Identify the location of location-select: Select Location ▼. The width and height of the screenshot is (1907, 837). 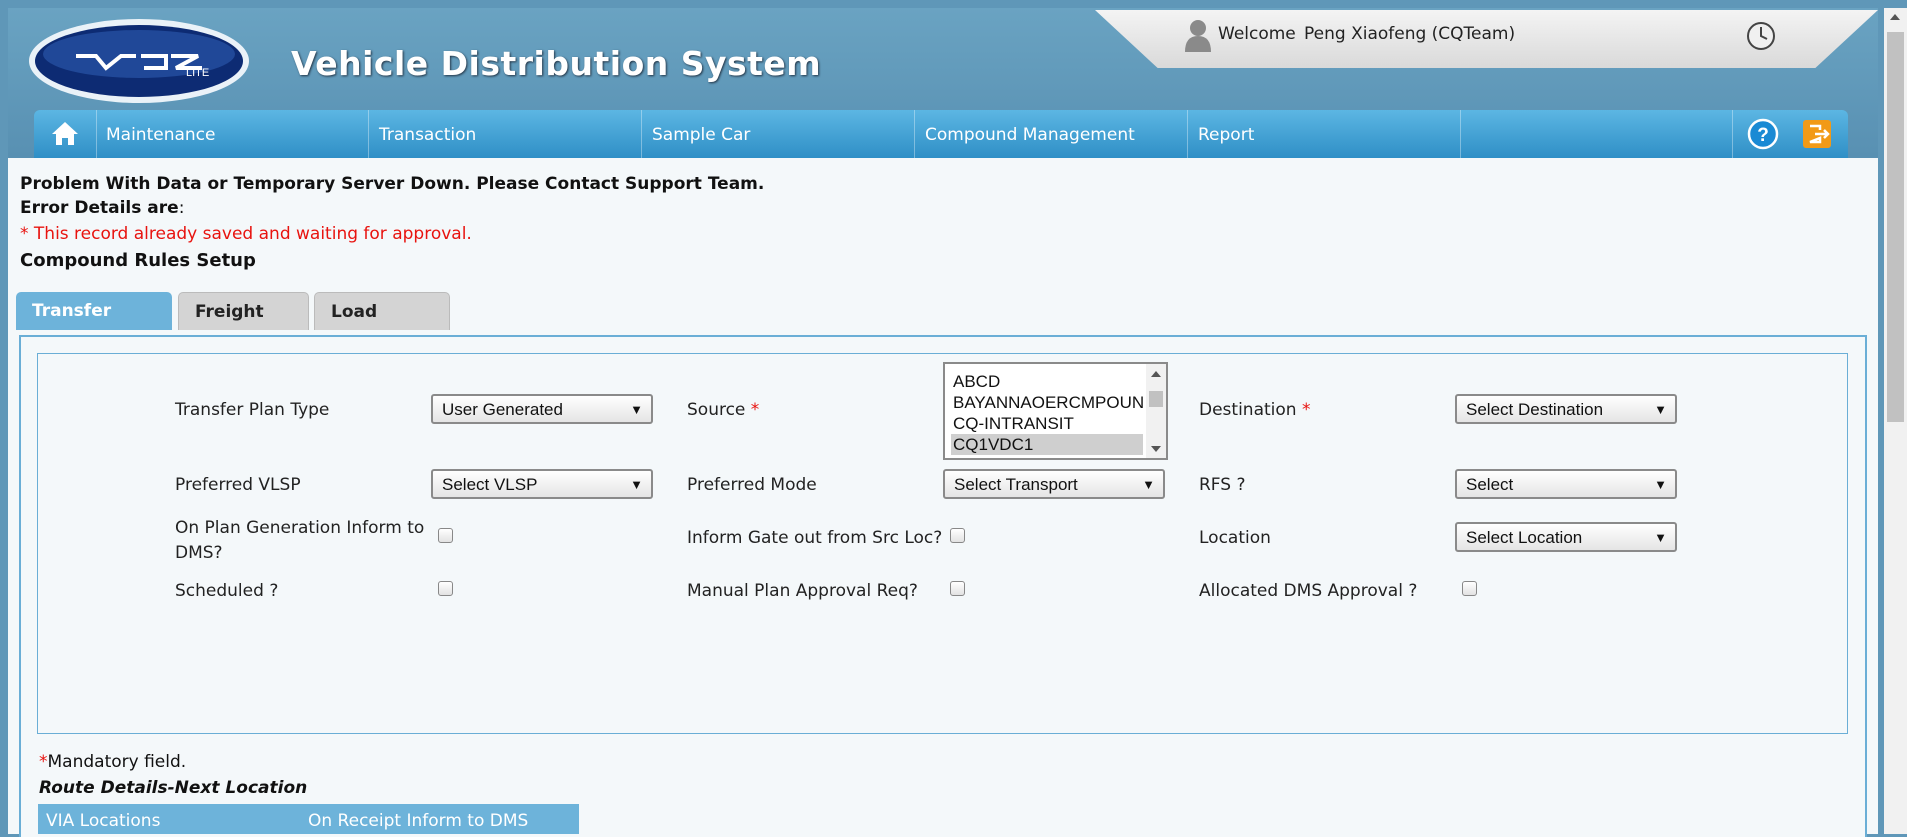
(1566, 537).